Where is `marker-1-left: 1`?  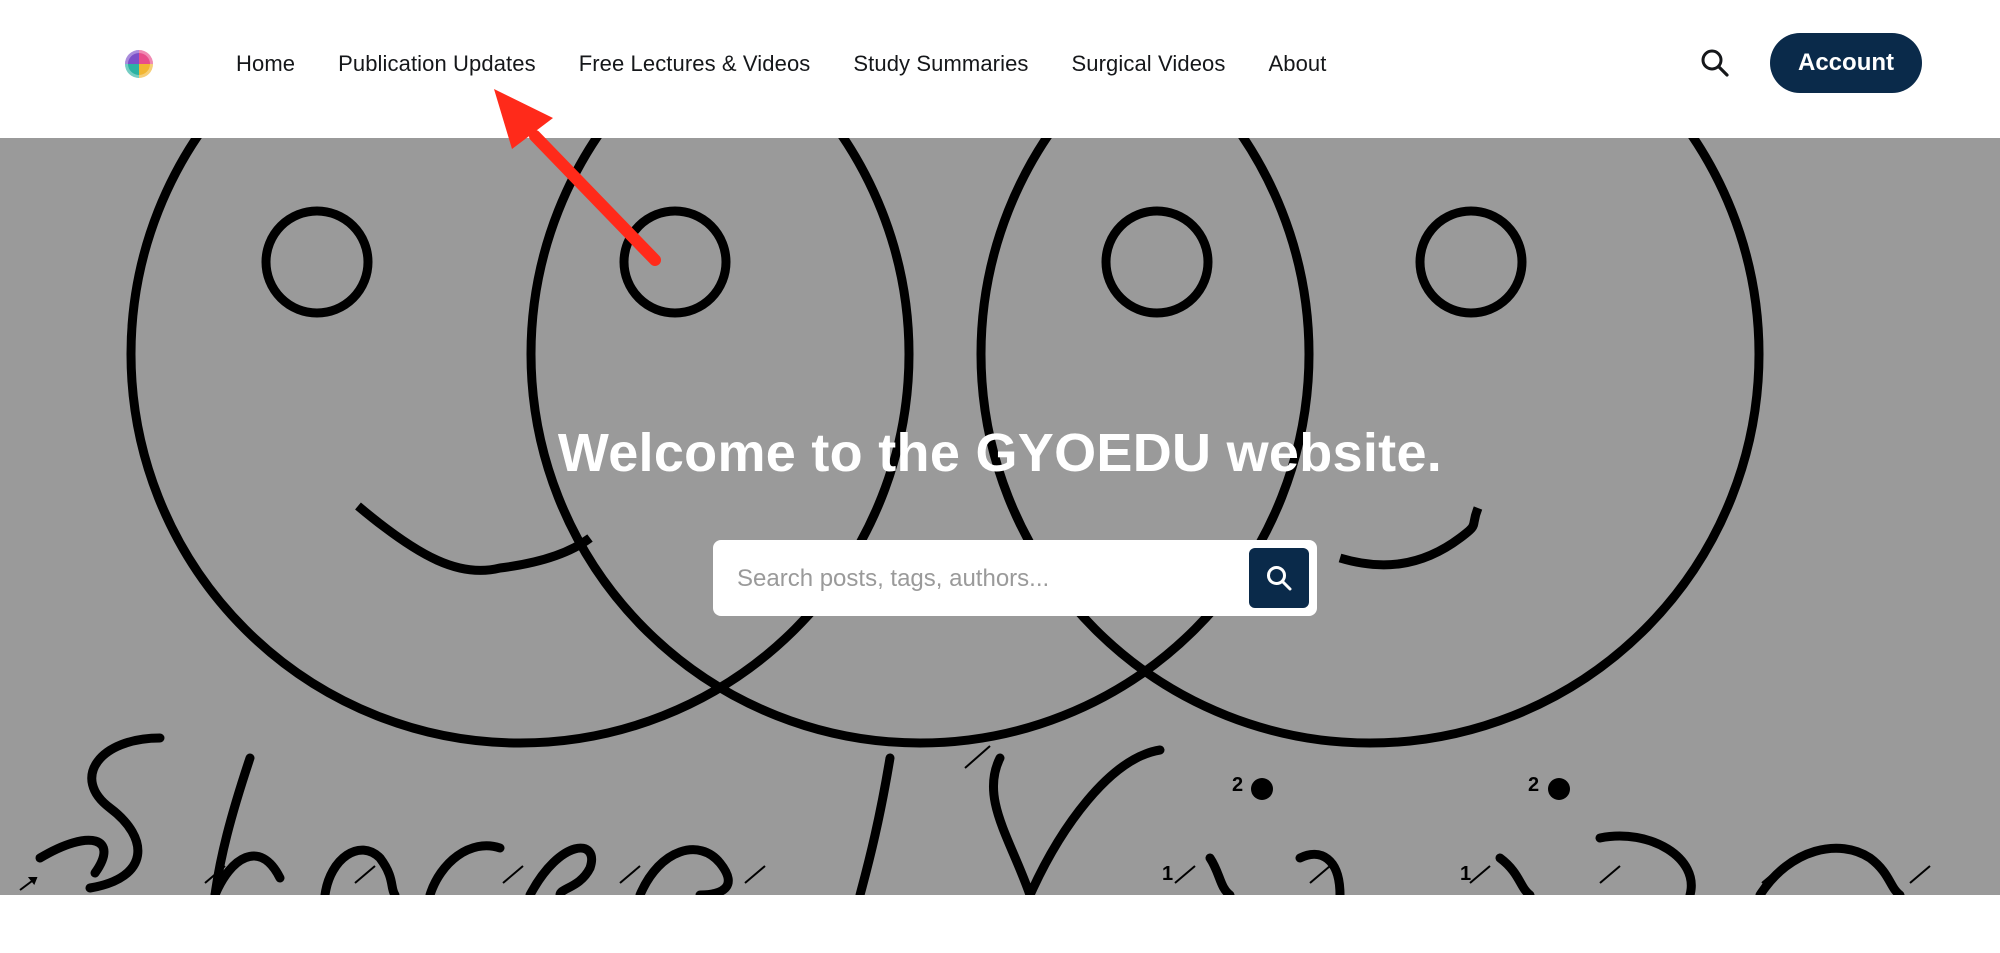 marker-1-left: 1 is located at coordinates (1167, 874).